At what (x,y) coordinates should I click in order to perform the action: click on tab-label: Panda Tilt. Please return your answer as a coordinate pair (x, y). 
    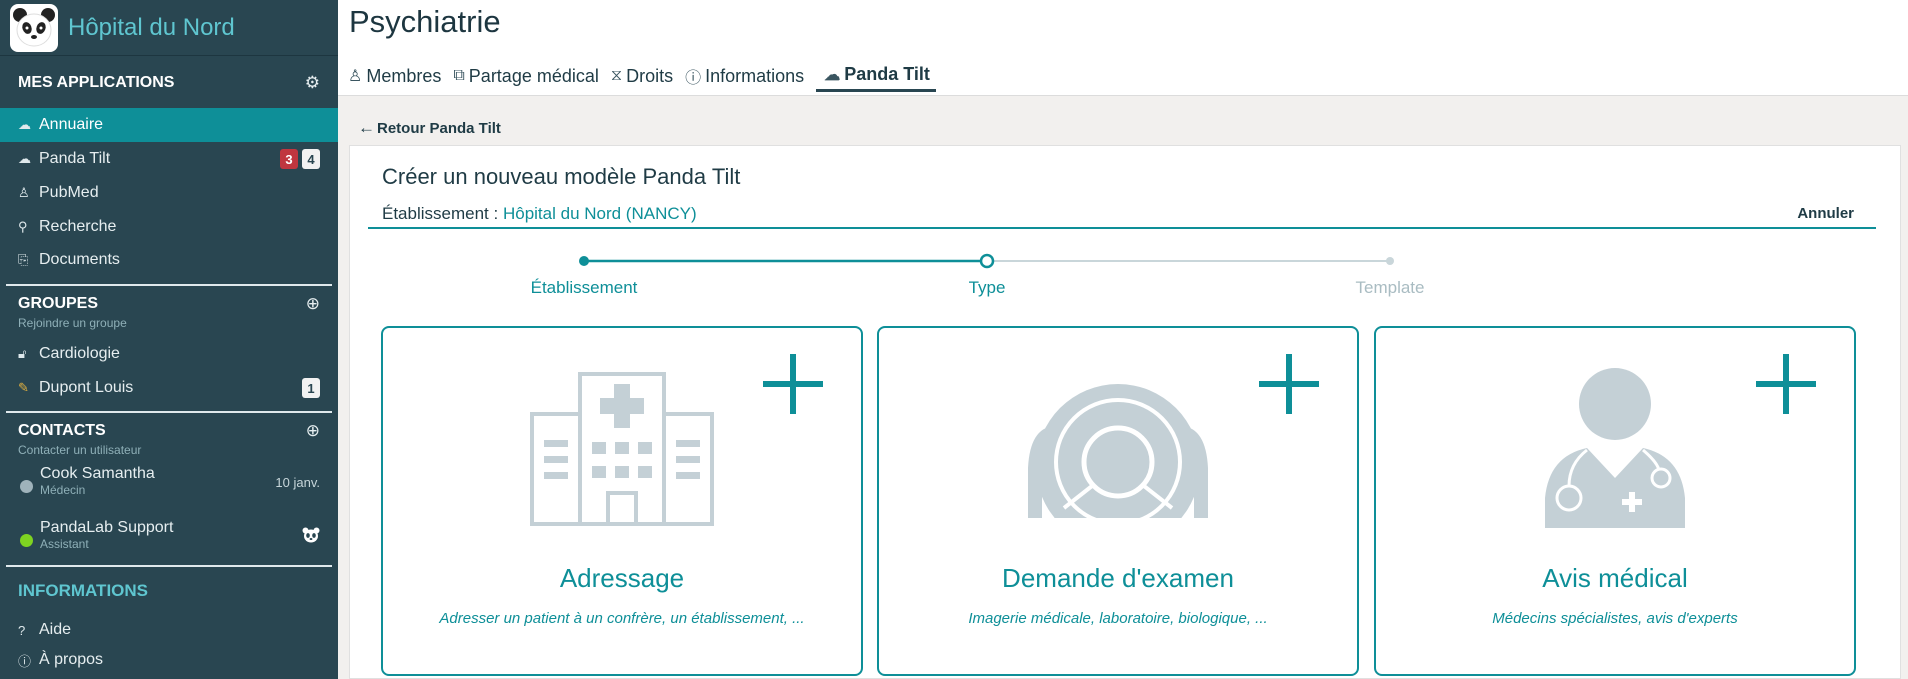
    Looking at the image, I should click on (887, 74).